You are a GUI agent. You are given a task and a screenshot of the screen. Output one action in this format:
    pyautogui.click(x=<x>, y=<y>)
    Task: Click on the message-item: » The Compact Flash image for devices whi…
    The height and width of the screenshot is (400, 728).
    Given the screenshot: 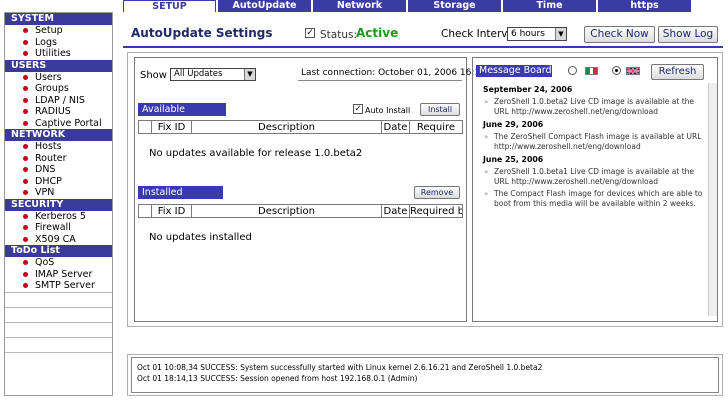 What is the action you would take?
    pyautogui.click(x=594, y=199)
    